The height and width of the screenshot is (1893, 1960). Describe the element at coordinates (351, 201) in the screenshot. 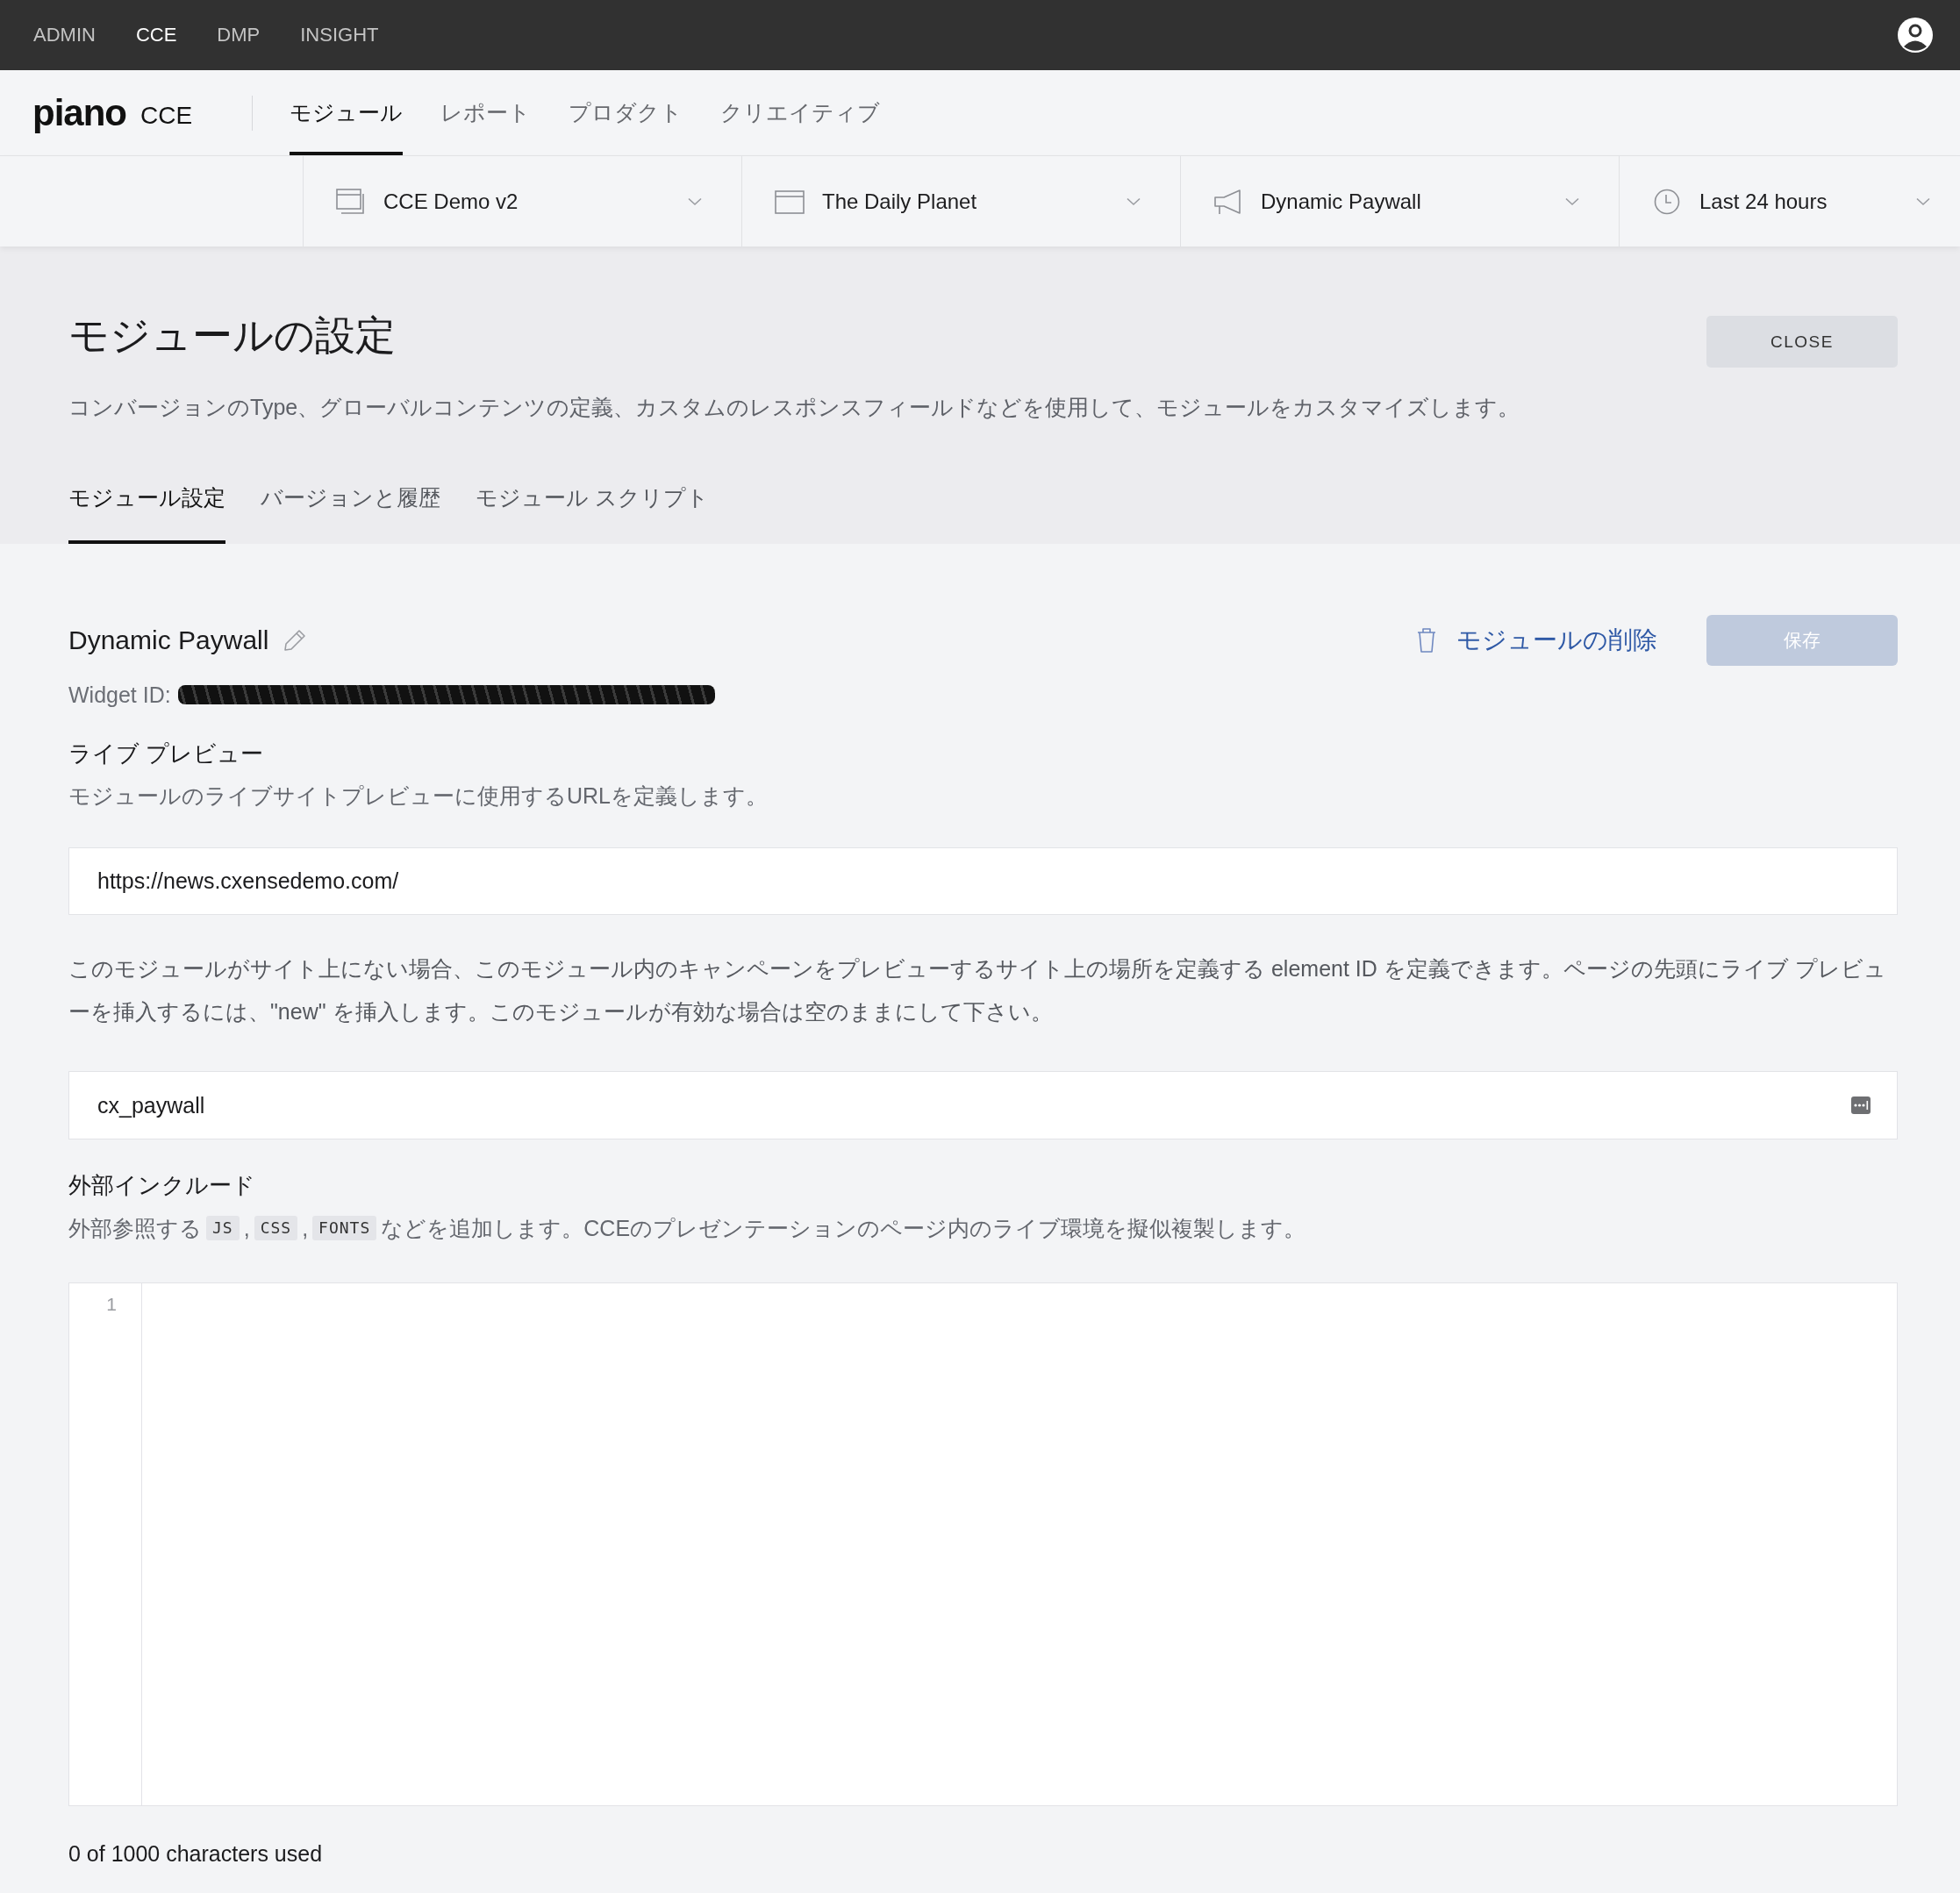

I see `stacked-windows-icon` at that location.